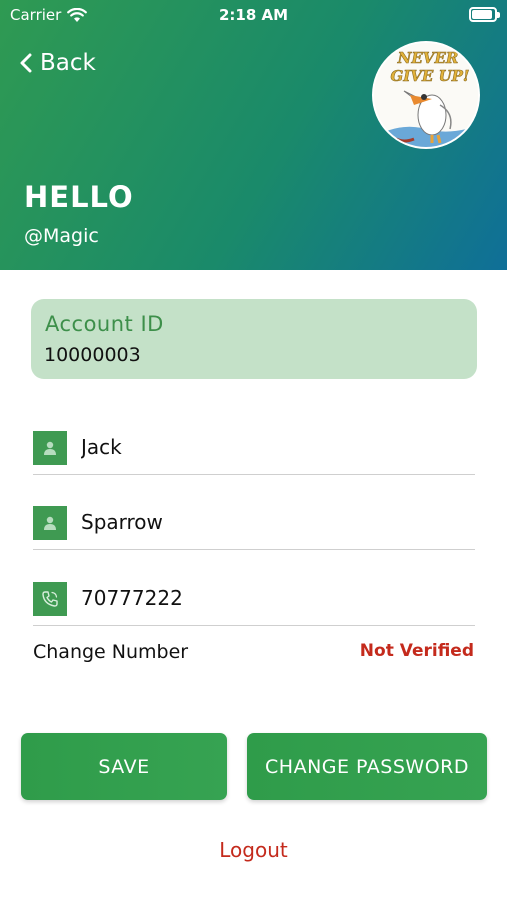 This screenshot has height=900, width=507. I want to click on last-name-field, so click(254, 528).